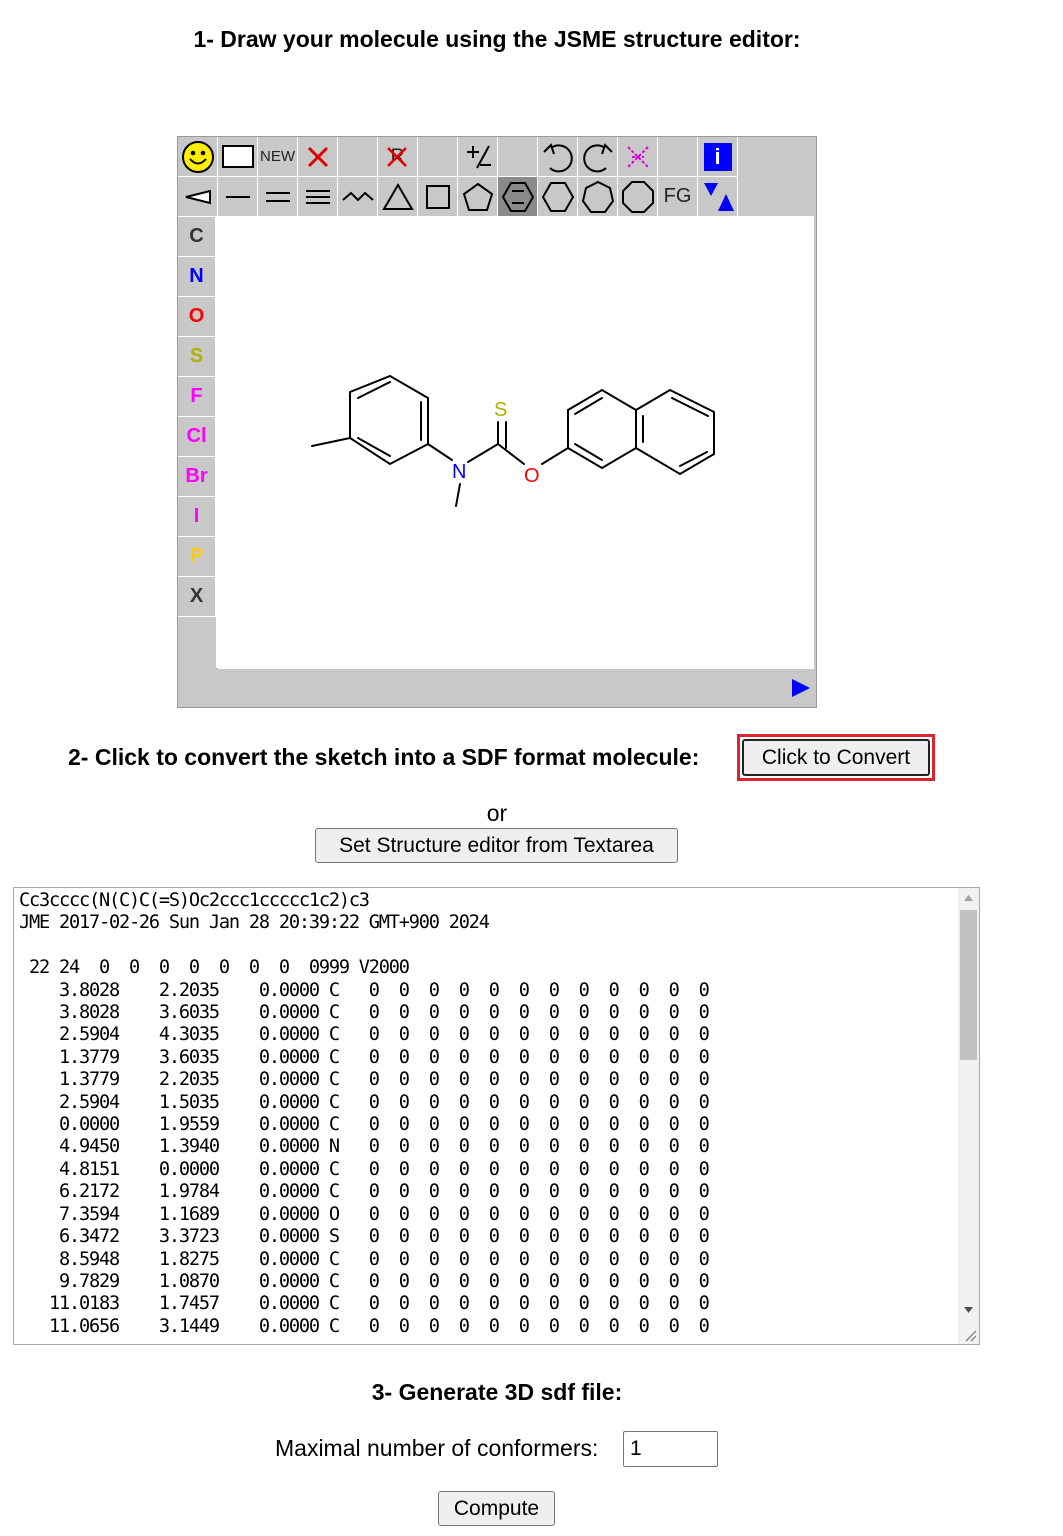  I want to click on info-icon: i, so click(717, 156).